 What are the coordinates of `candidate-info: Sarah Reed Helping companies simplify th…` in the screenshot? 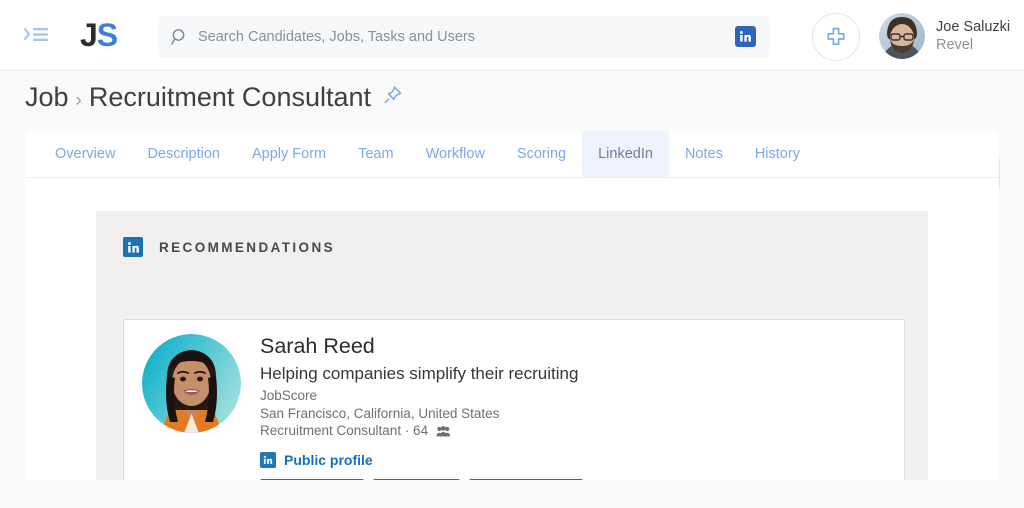 It's located at (426, 406).